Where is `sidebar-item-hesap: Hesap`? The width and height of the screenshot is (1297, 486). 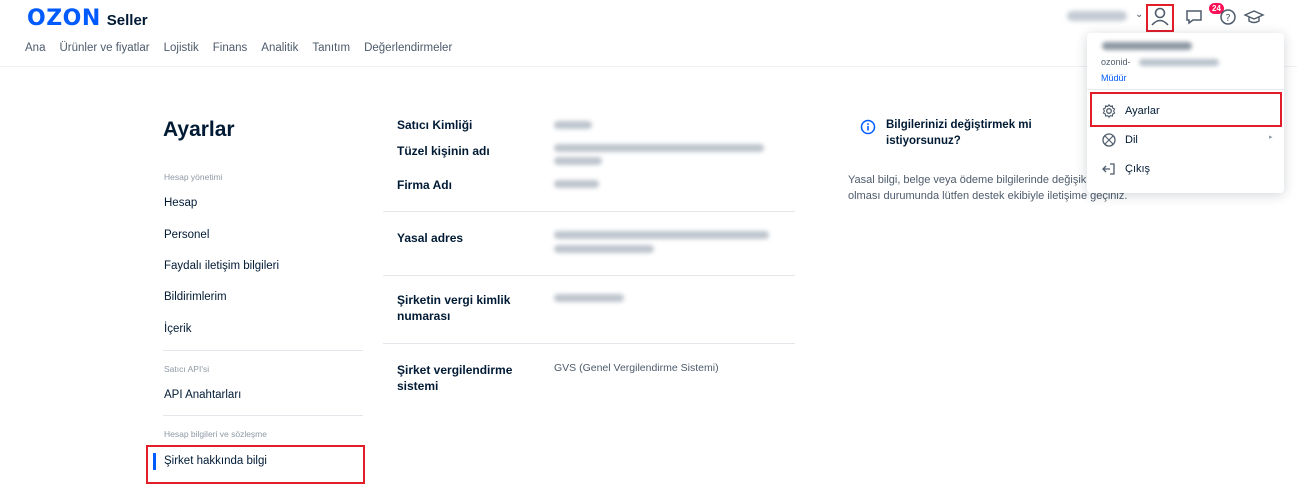 sidebar-item-hesap: Hesap is located at coordinates (180, 203).